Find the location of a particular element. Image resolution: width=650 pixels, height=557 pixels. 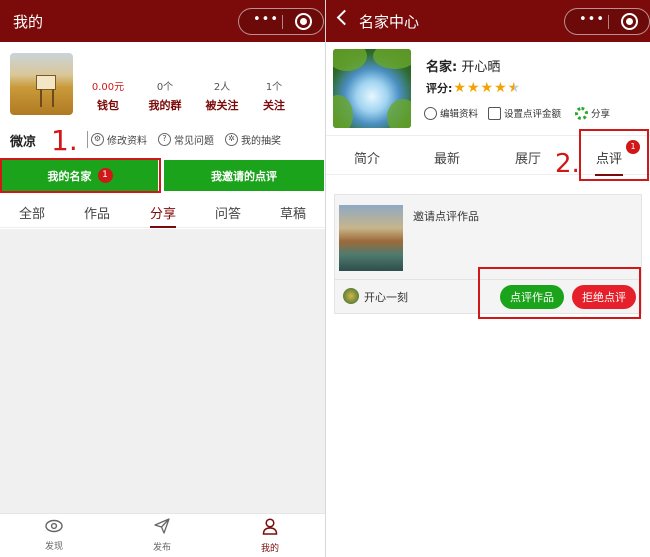

master-name: 名家: 开心晒 is located at coordinates (463, 65).